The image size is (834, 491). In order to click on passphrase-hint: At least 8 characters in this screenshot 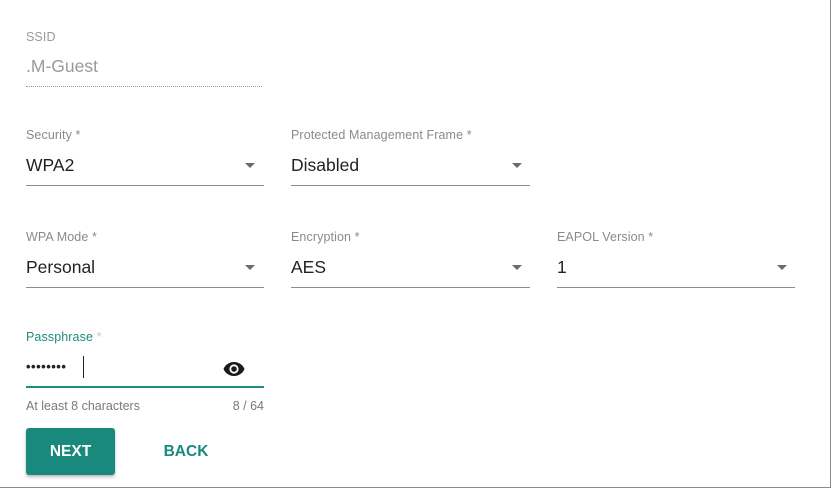, I will do `click(83, 406)`.